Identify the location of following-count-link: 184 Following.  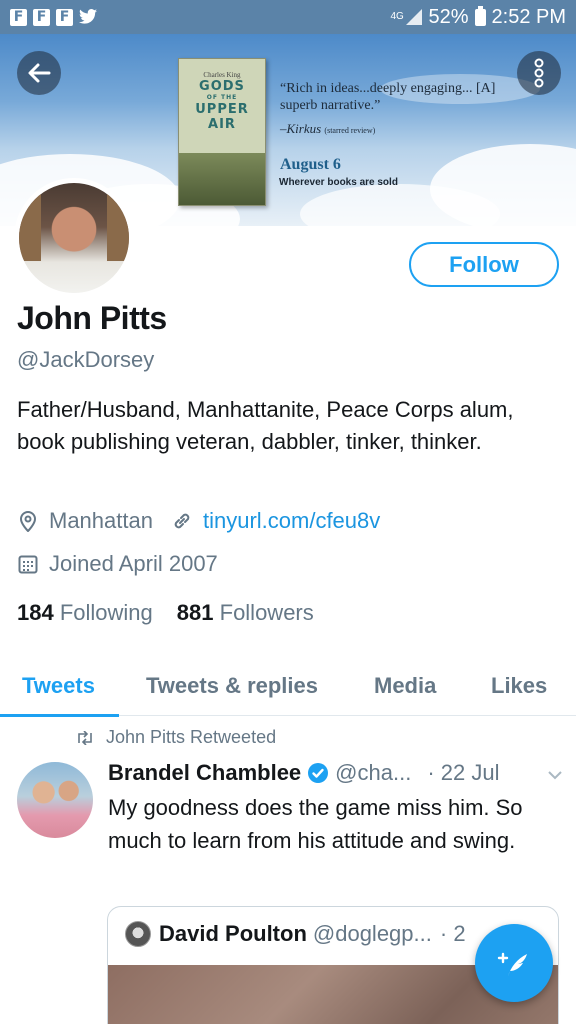
(85, 613).